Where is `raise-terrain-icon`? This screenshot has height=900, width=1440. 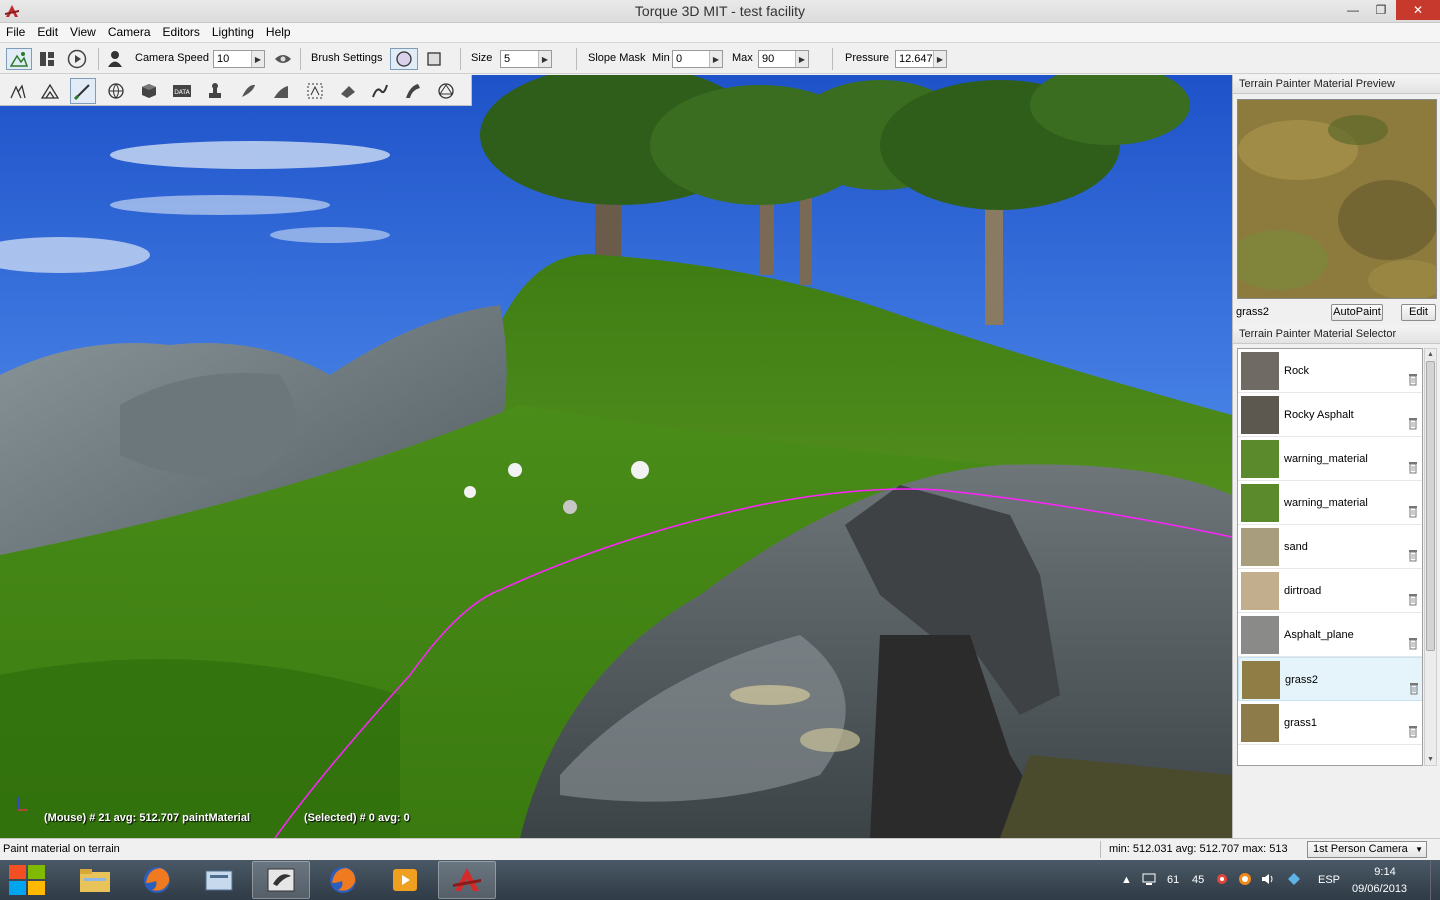 raise-terrain-icon is located at coordinates (18, 91).